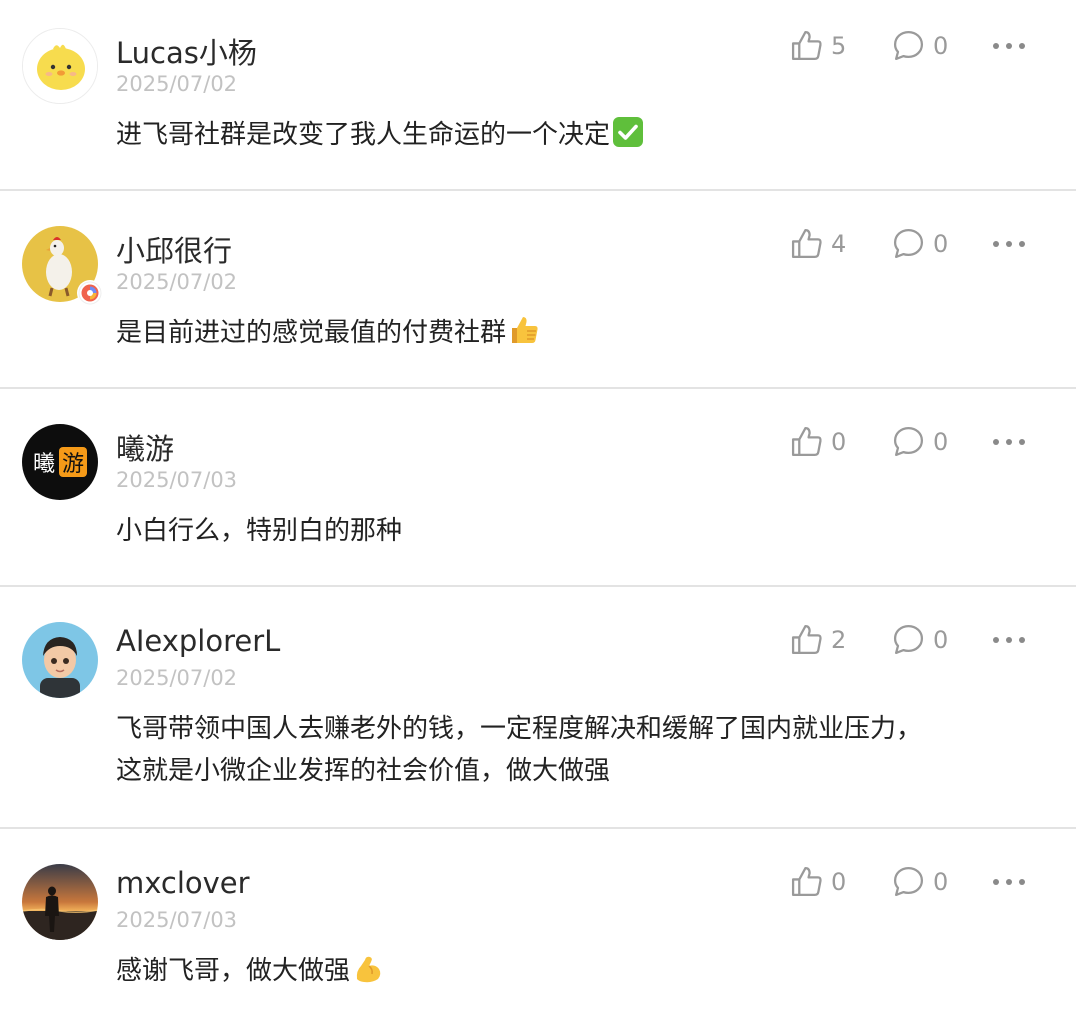  I want to click on avatar: 曦 游, so click(60, 462).